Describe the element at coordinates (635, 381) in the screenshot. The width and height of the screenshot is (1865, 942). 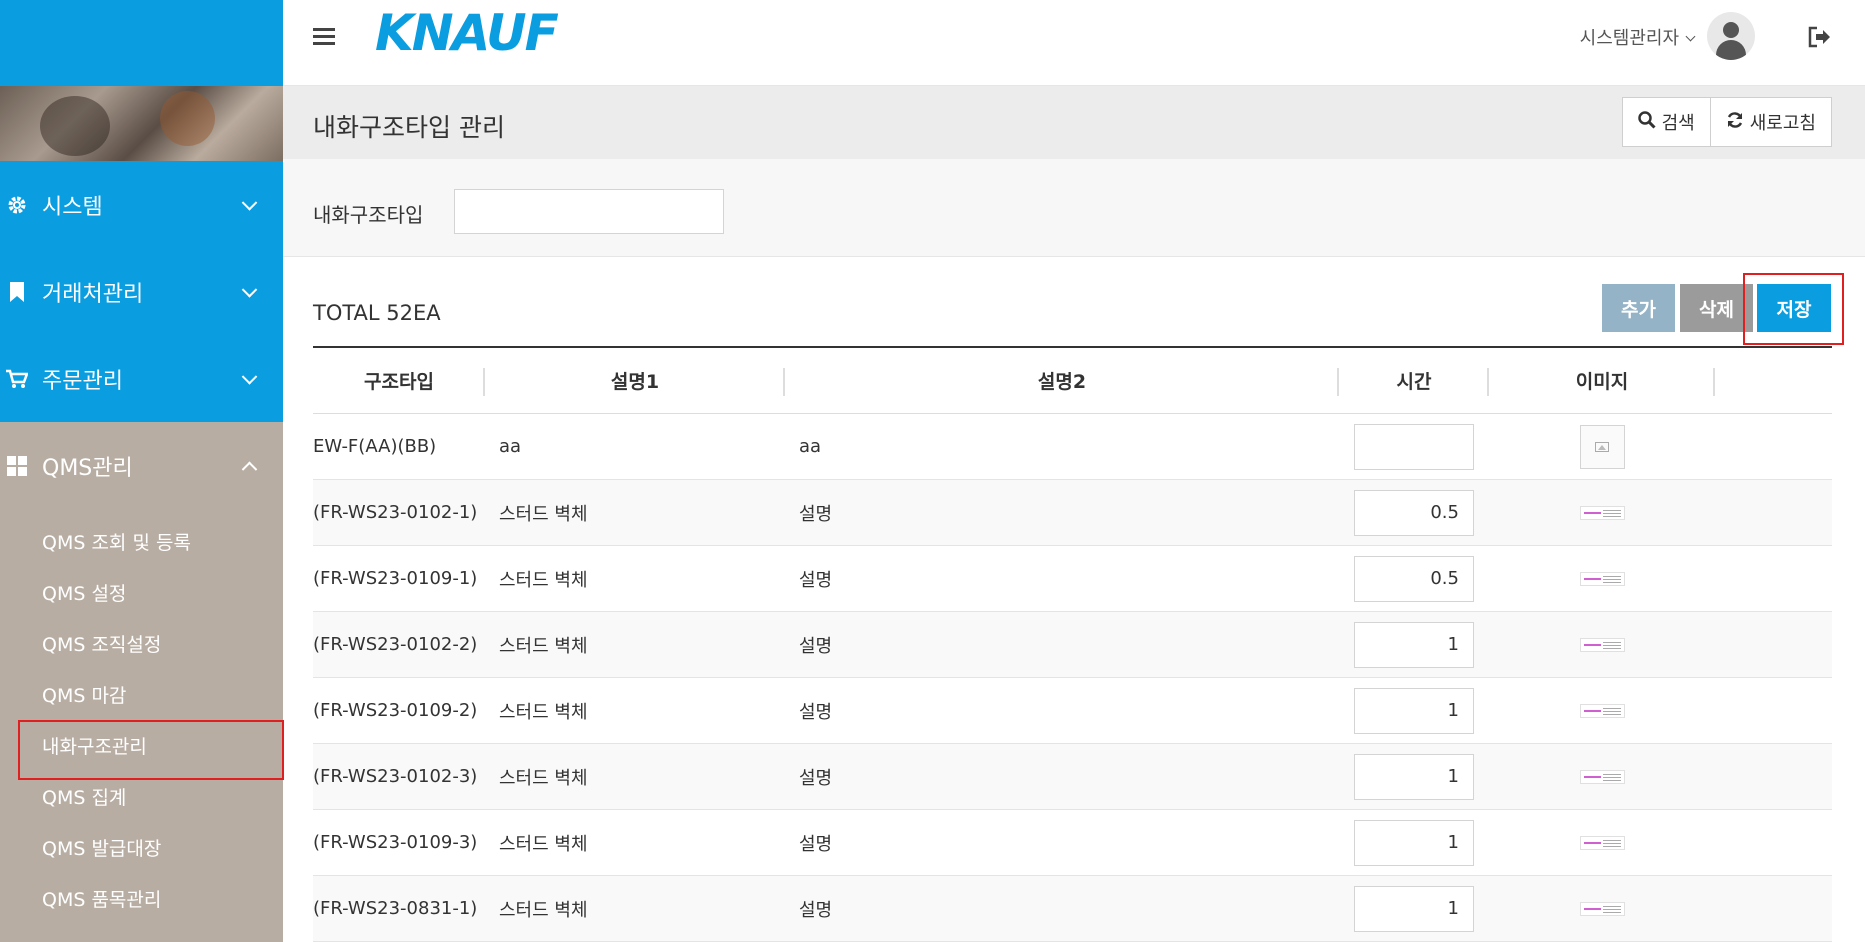
I see `column-header-desc1: 설명1` at that location.